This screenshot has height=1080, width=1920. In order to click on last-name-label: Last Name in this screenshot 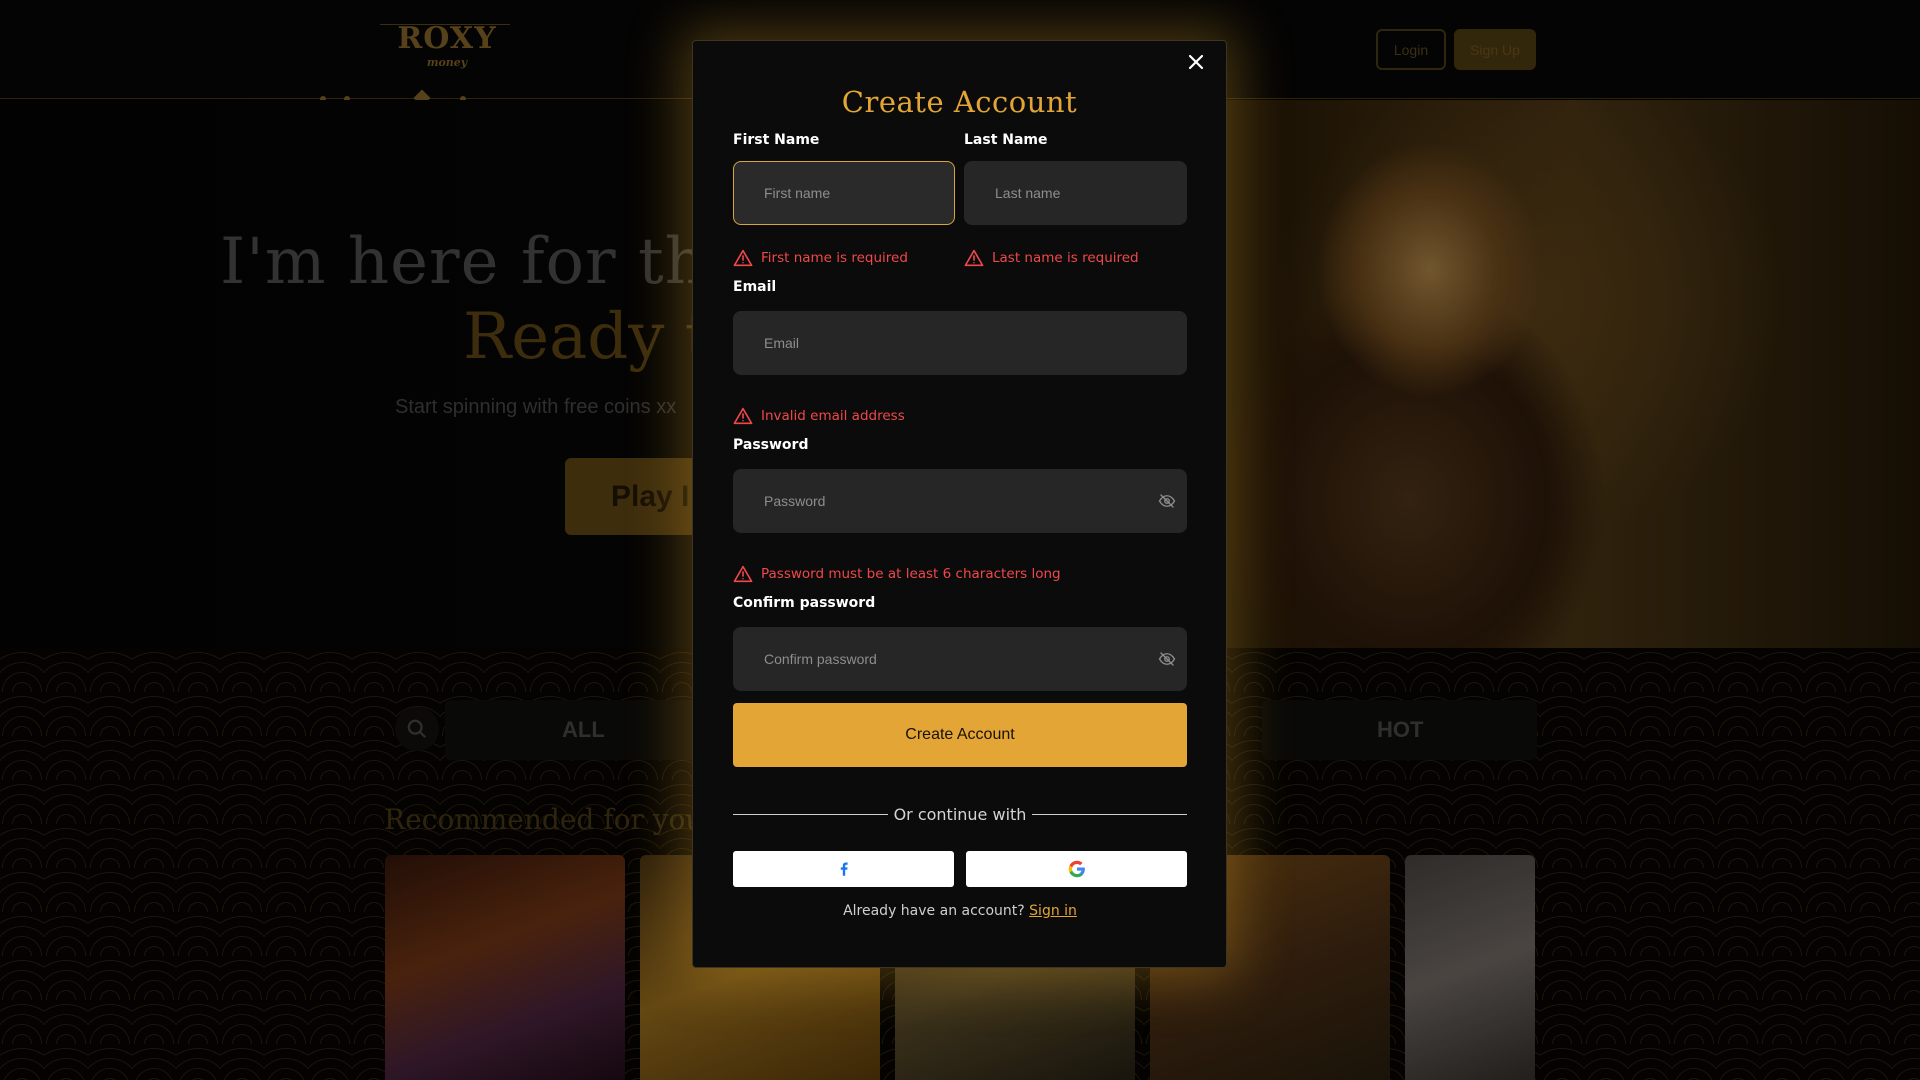, I will do `click(1006, 140)`.